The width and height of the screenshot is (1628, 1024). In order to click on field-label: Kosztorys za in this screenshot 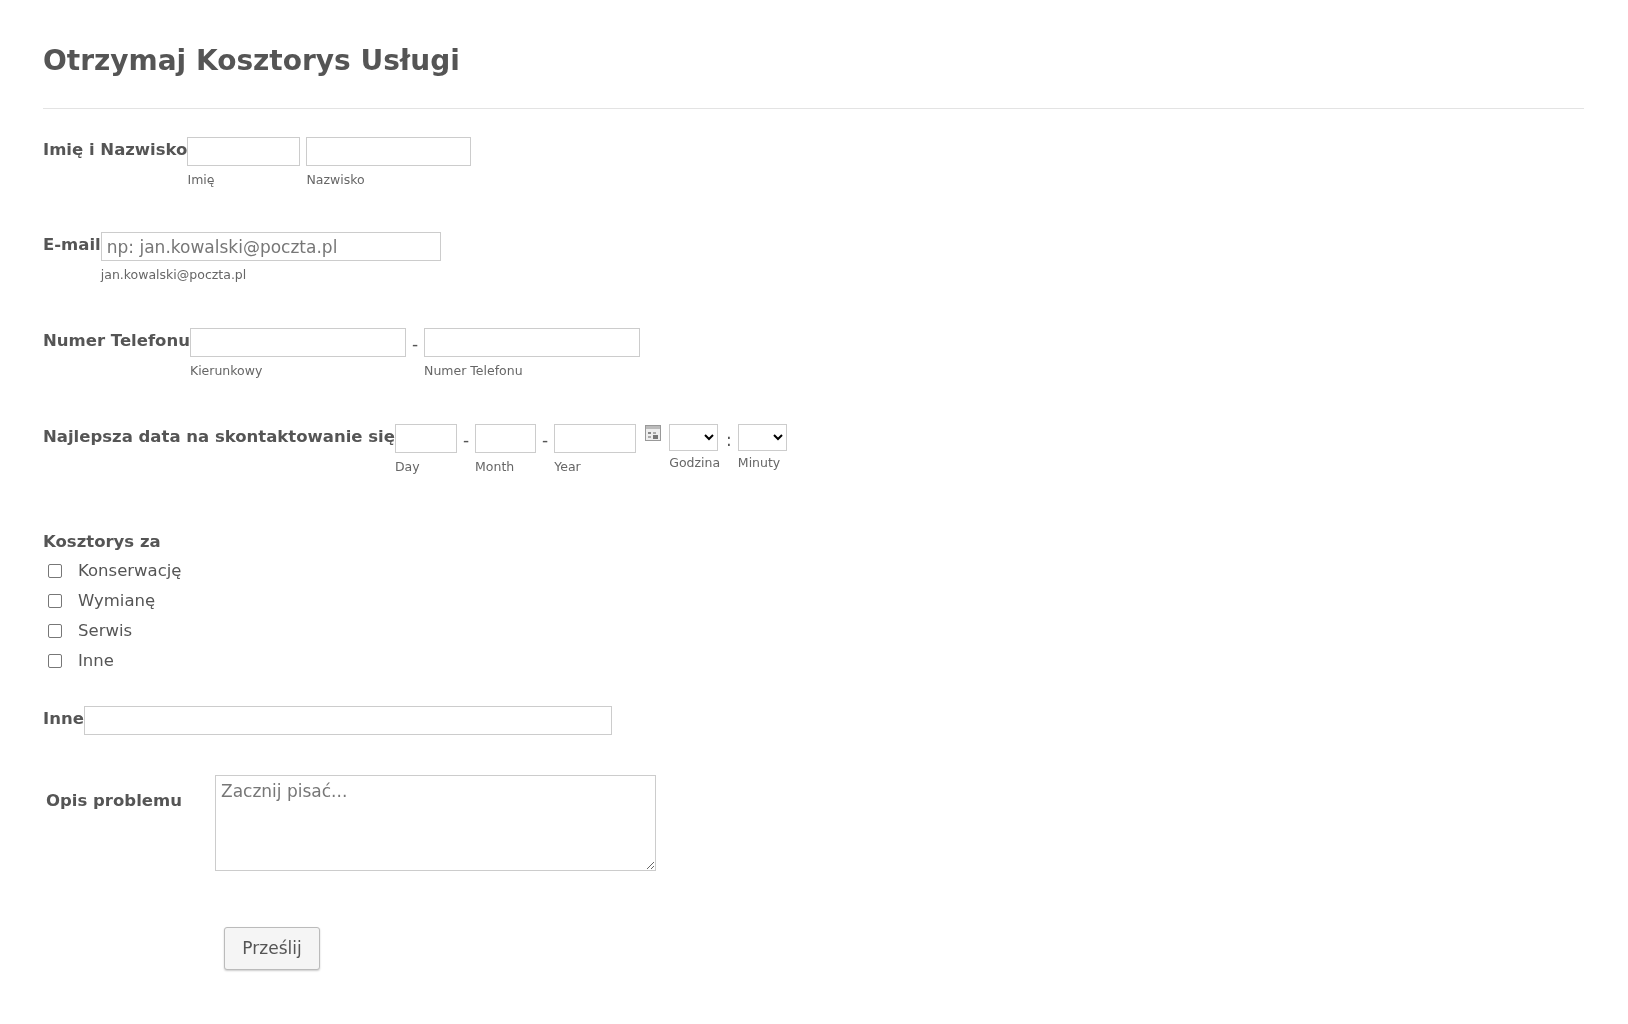, I will do `click(102, 541)`.